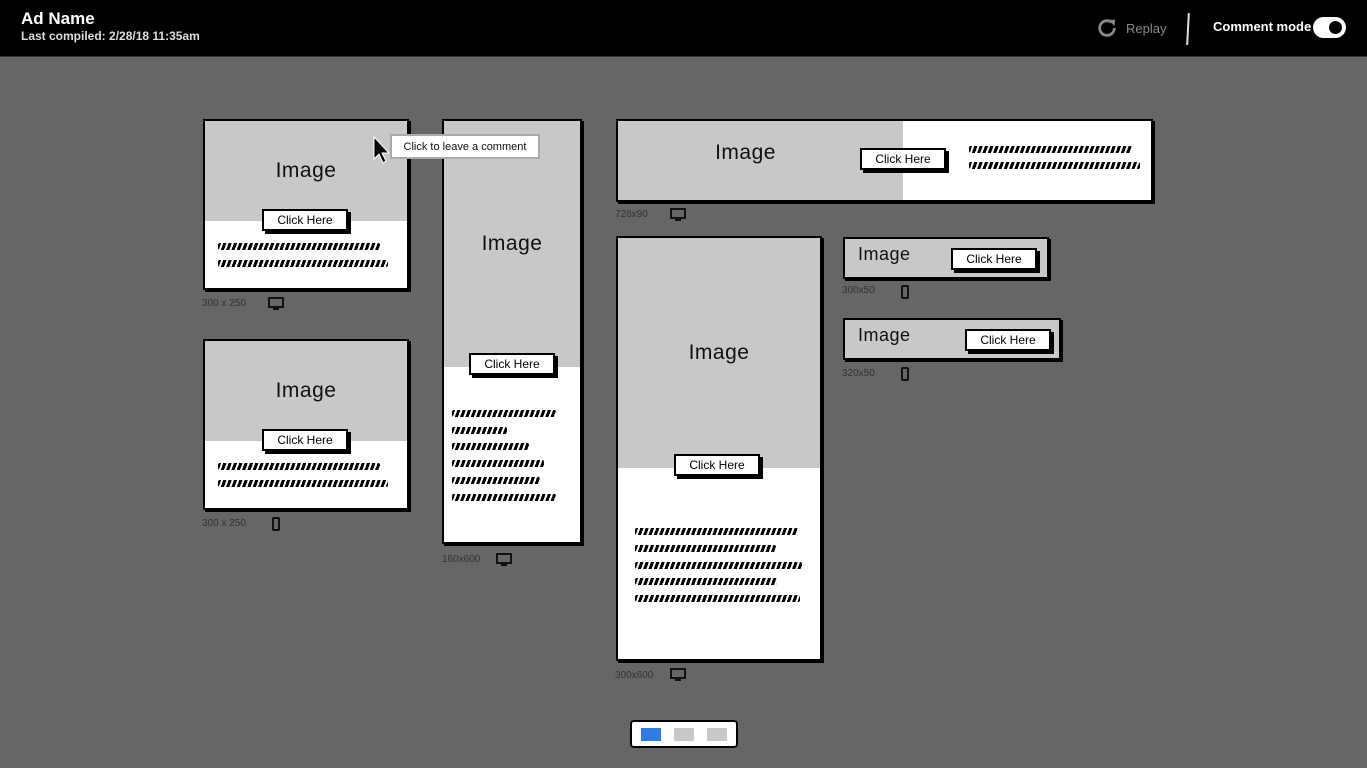 Image resolution: width=1367 pixels, height=768 pixels. I want to click on ad-300x600: Image Click Here, so click(719, 448).